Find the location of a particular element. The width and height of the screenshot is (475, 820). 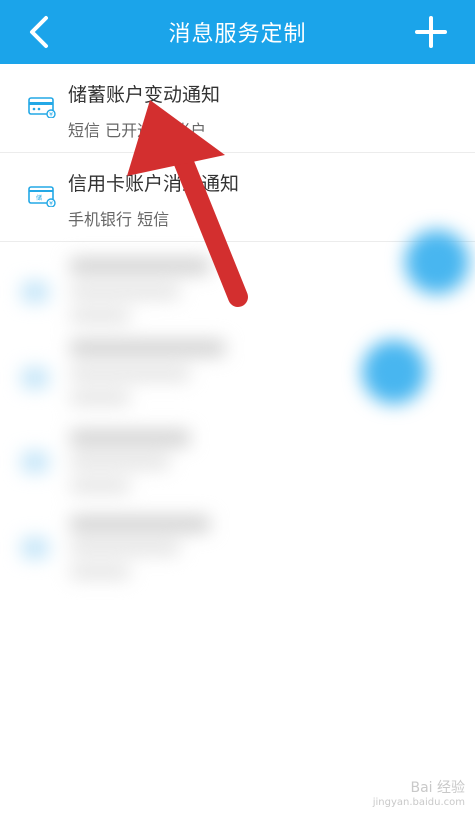

watermark: Bai 经验 jingyan.baidu.com is located at coordinates (419, 792).